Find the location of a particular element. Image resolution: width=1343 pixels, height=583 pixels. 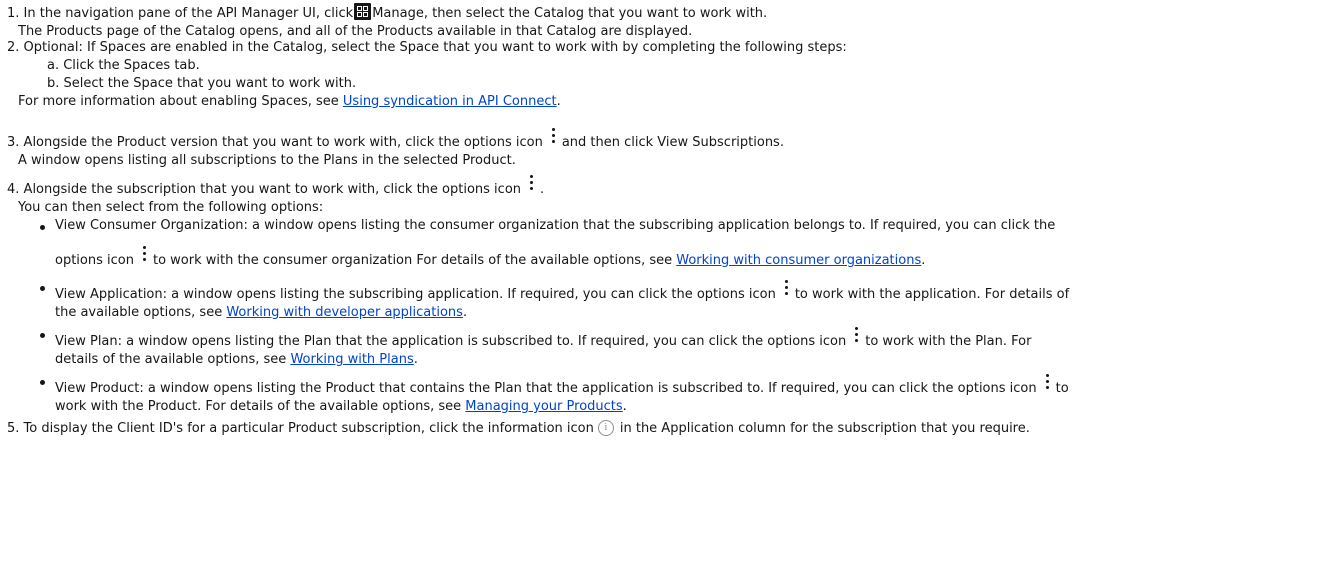

step-4-text-post: . is located at coordinates (542, 189).